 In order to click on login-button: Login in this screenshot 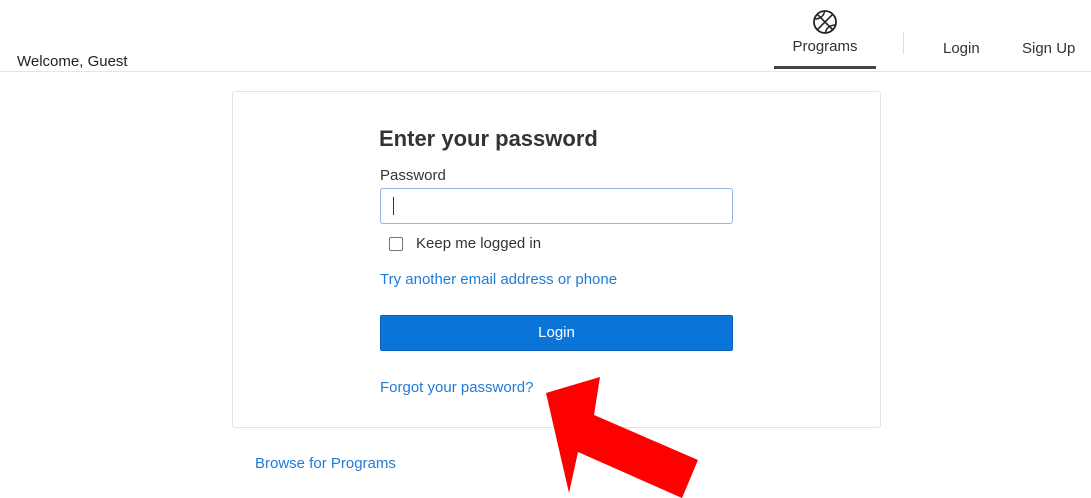, I will do `click(556, 333)`.